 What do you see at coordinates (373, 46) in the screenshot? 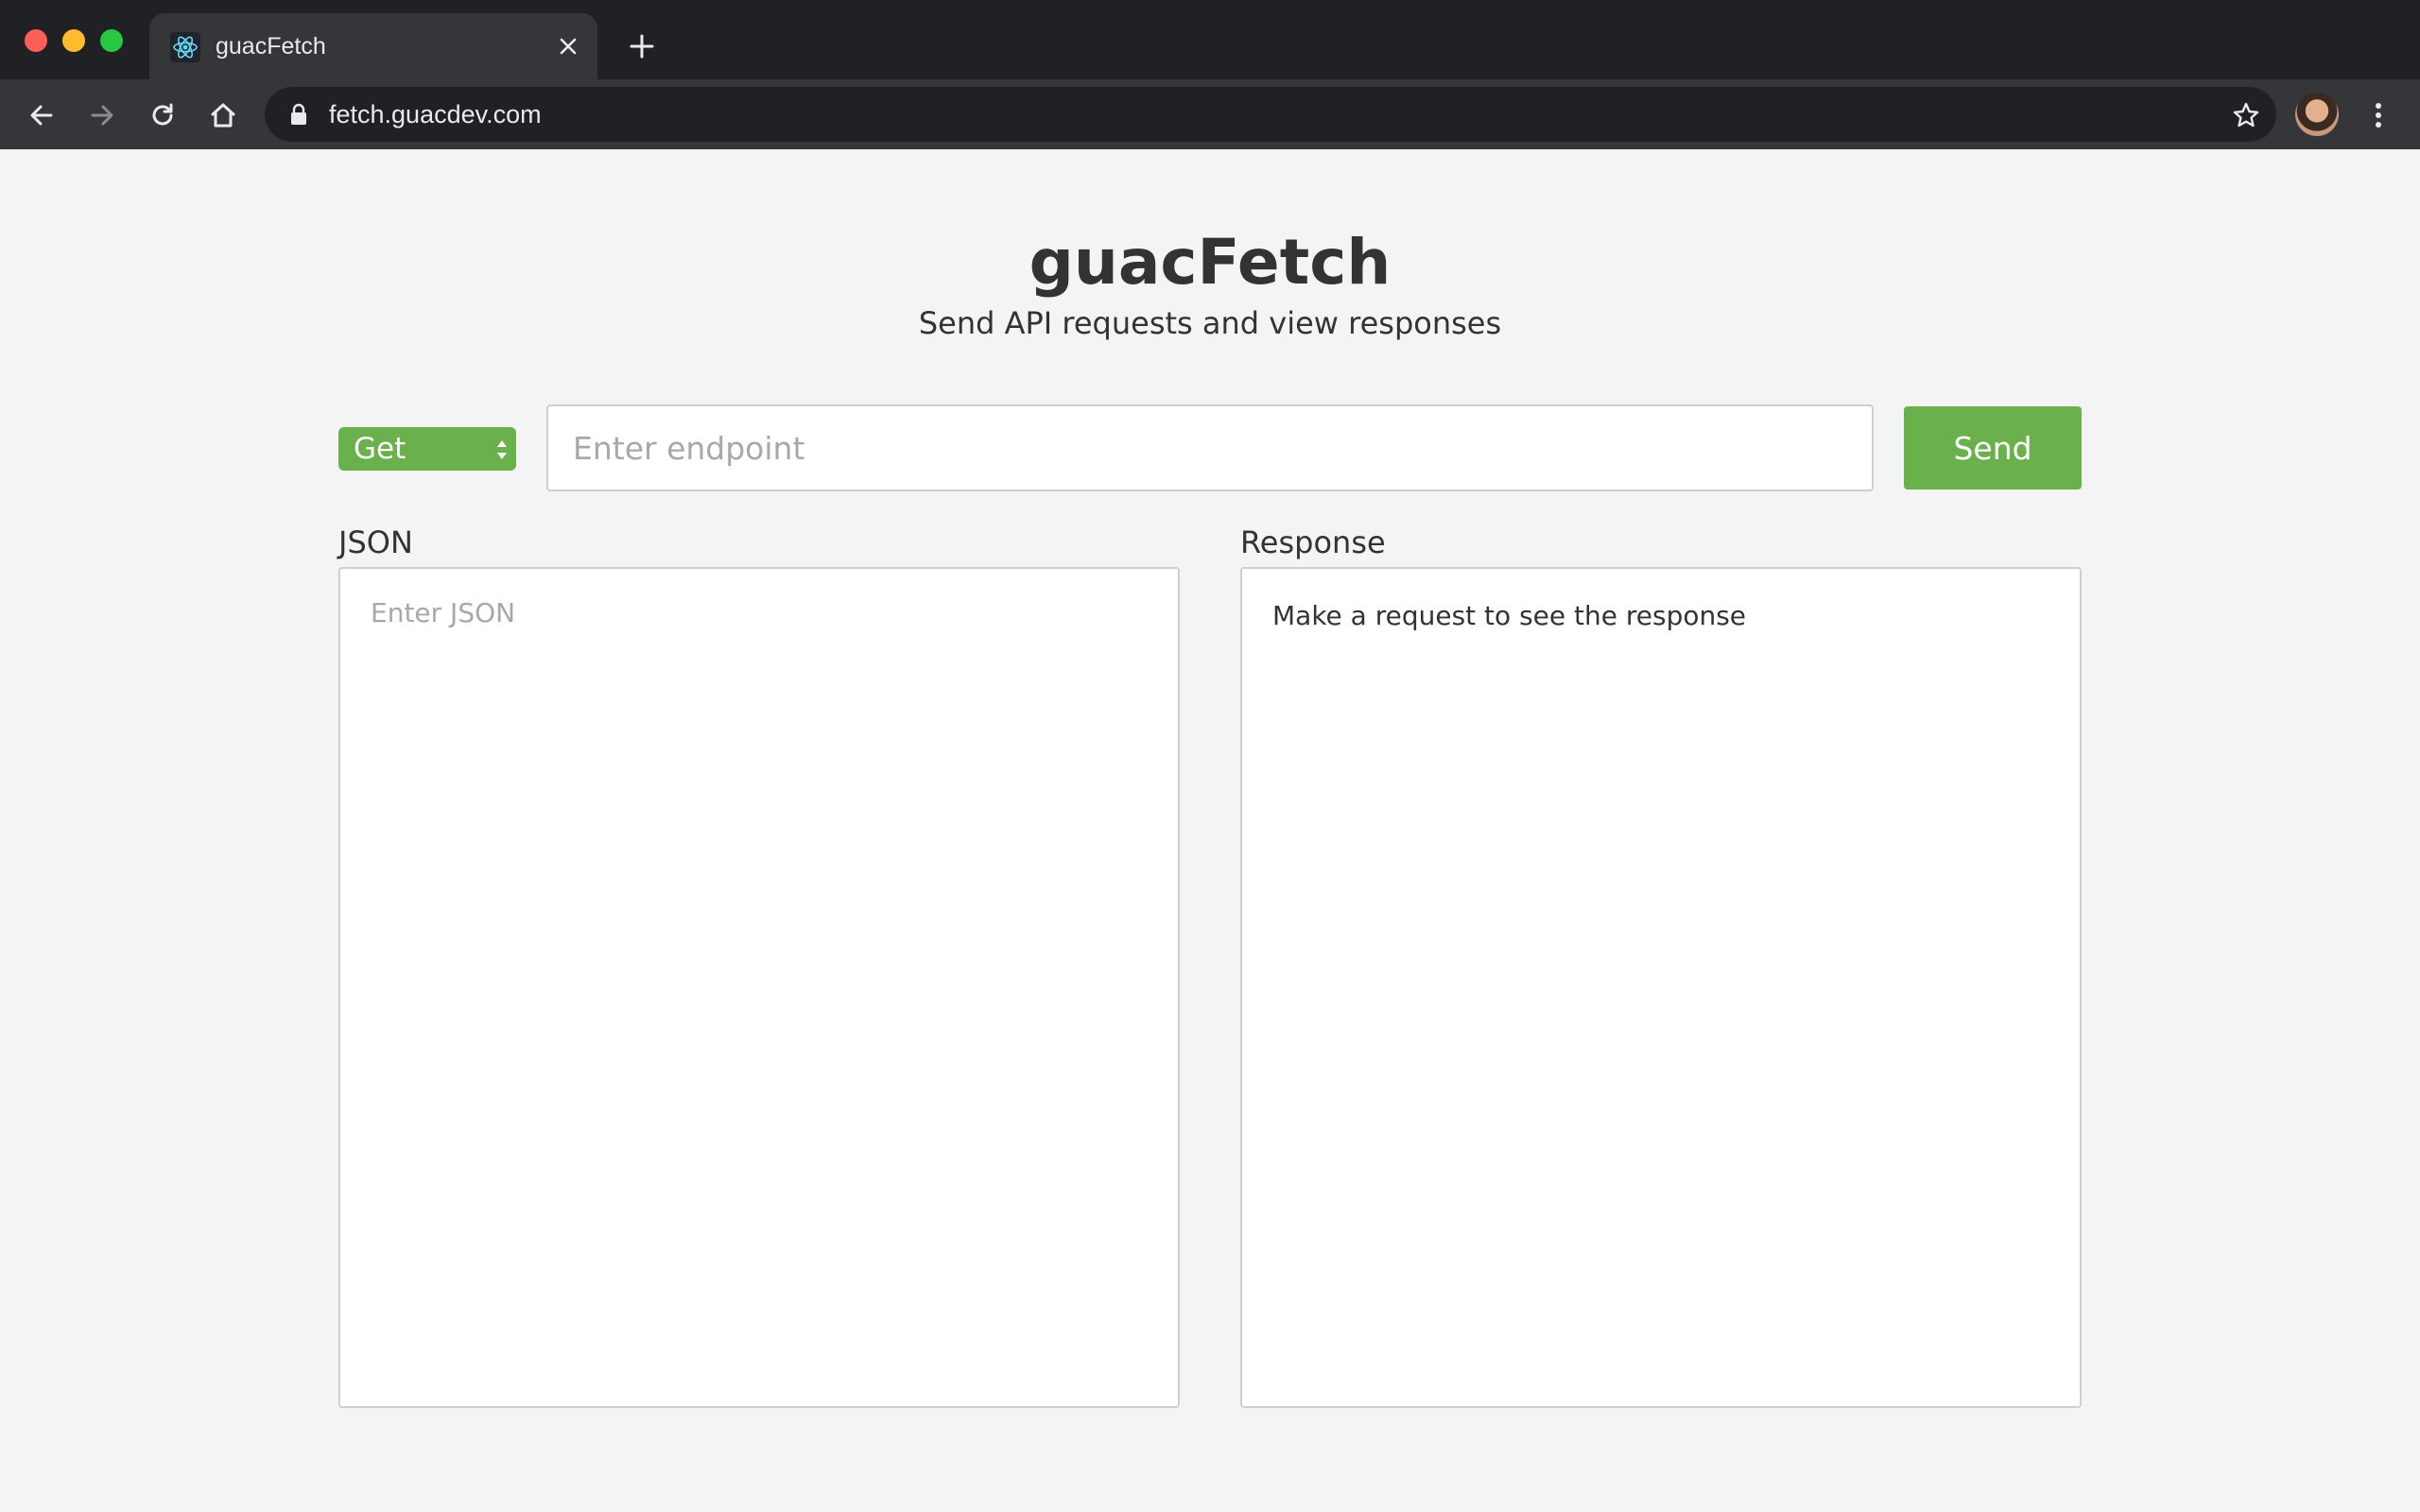
I see `browser-tab: guacFetch` at bounding box center [373, 46].